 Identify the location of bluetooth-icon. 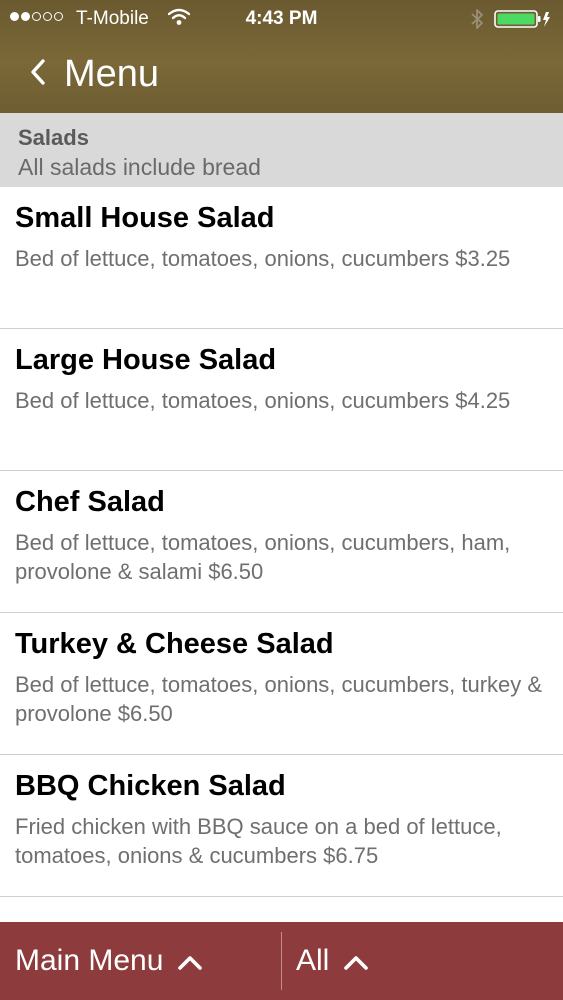
(477, 22).